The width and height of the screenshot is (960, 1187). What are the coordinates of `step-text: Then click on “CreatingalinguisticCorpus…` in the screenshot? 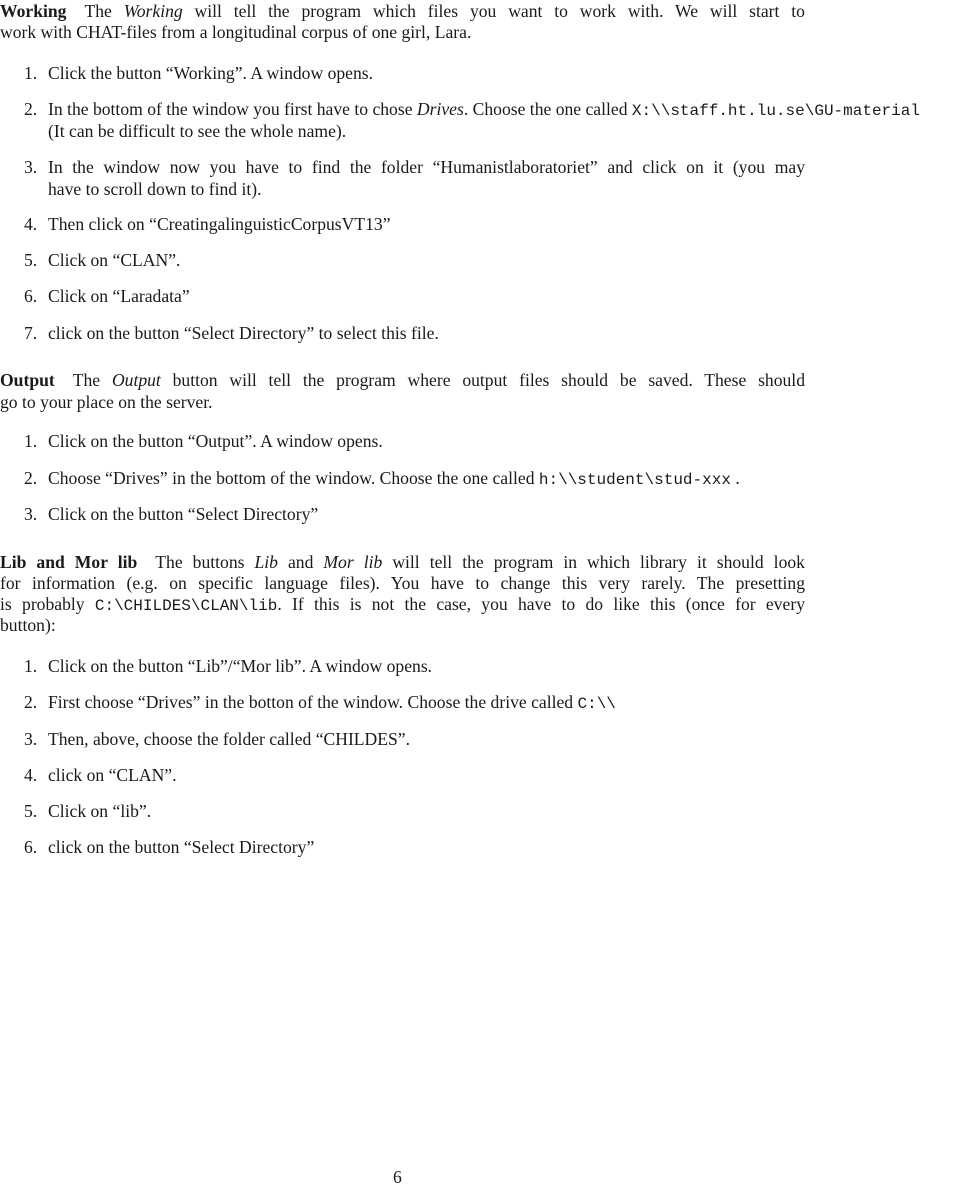 It's located at (219, 224).